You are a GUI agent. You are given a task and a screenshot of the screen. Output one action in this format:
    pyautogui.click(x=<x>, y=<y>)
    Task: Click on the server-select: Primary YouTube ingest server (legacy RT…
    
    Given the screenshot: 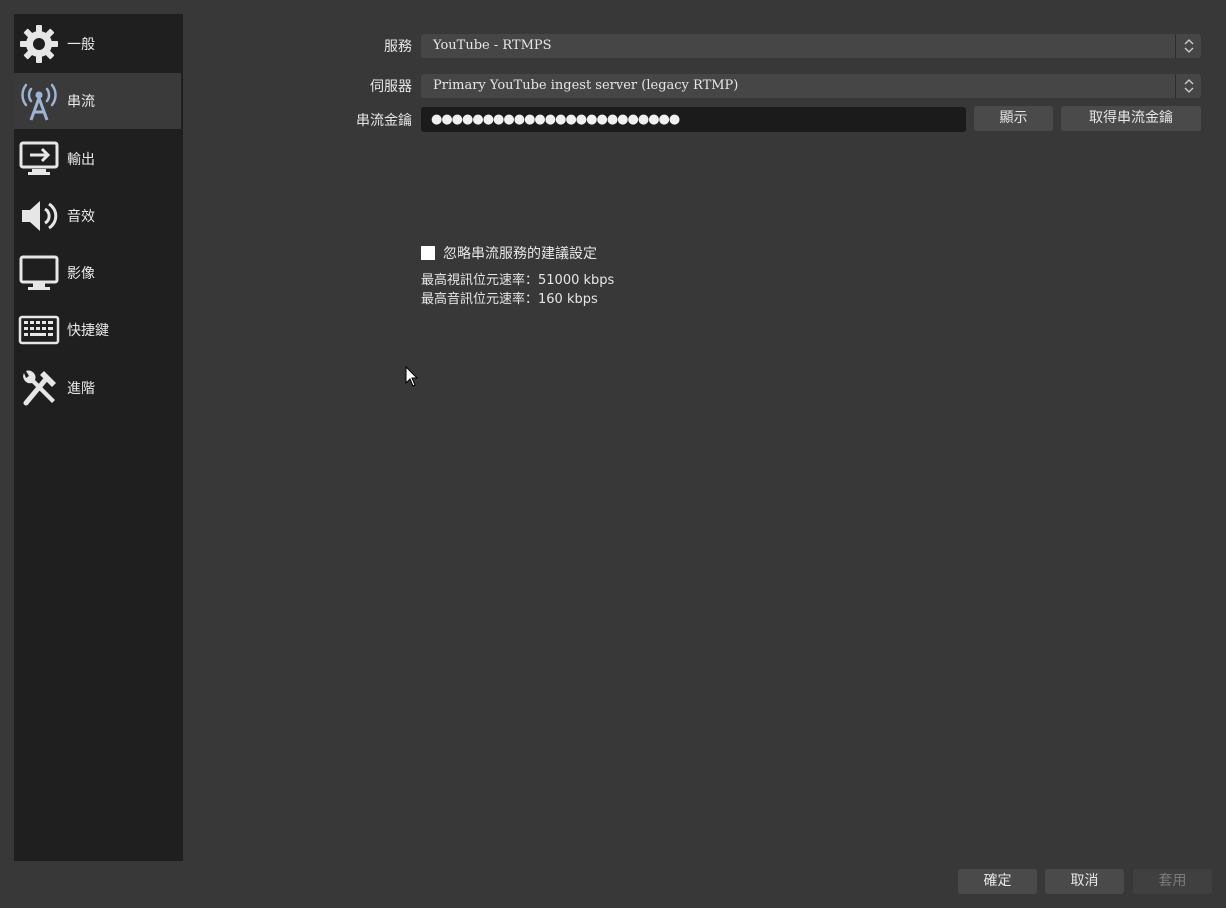 What is the action you would take?
    pyautogui.click(x=811, y=86)
    